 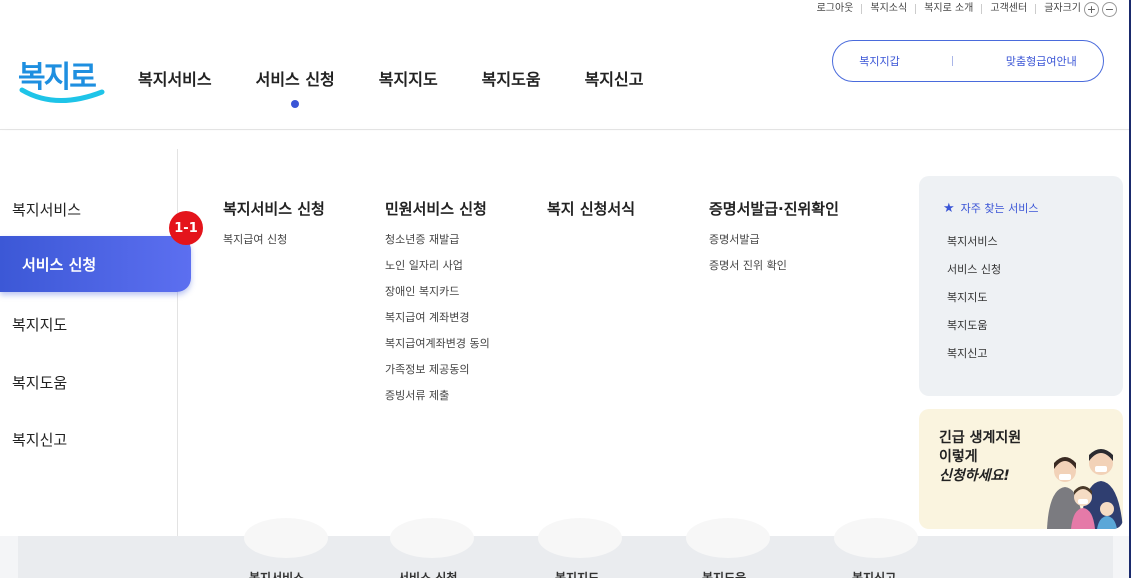 What do you see at coordinates (95, 342) in the screenshot?
I see `left-nav: 복지서비스 서비스 신청 복지지도 복지도움 복지신고` at bounding box center [95, 342].